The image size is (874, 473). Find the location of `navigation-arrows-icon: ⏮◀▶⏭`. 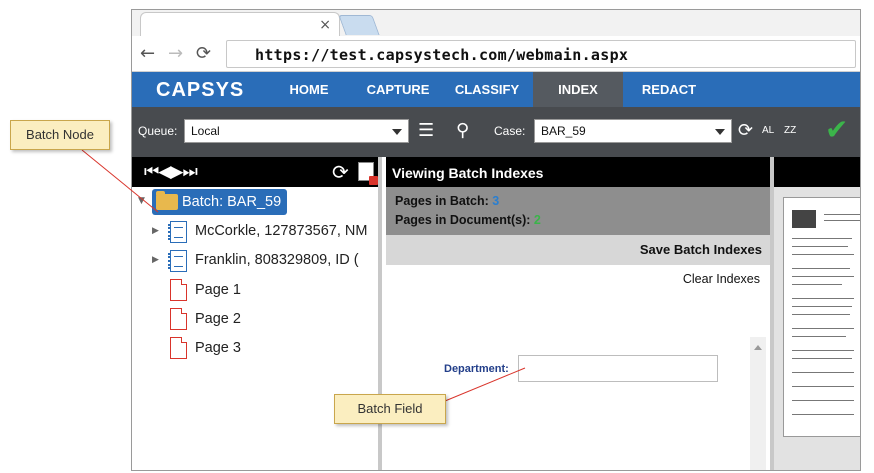

navigation-arrows-icon: ⏮◀▶⏭ is located at coordinates (171, 172).